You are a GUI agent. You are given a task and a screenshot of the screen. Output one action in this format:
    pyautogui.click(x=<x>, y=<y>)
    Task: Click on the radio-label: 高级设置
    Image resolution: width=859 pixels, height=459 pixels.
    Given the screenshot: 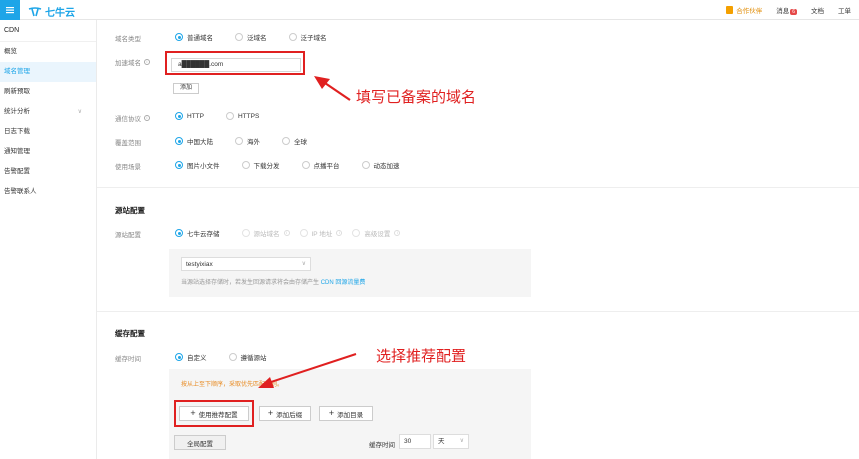 What is the action you would take?
    pyautogui.click(x=377, y=234)
    